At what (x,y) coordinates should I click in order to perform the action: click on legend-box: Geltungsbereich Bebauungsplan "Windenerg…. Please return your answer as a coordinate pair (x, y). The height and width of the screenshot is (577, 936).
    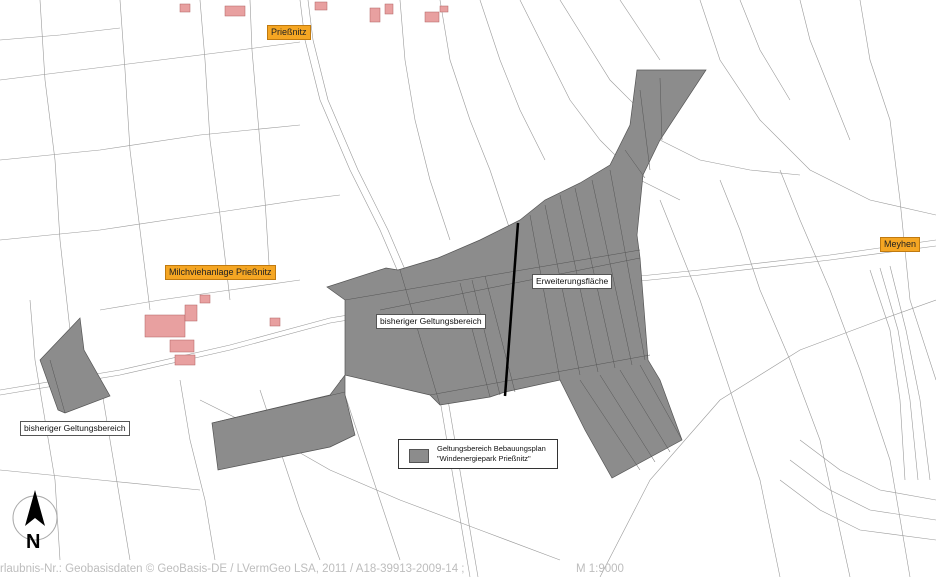
    Looking at the image, I should click on (478, 454).